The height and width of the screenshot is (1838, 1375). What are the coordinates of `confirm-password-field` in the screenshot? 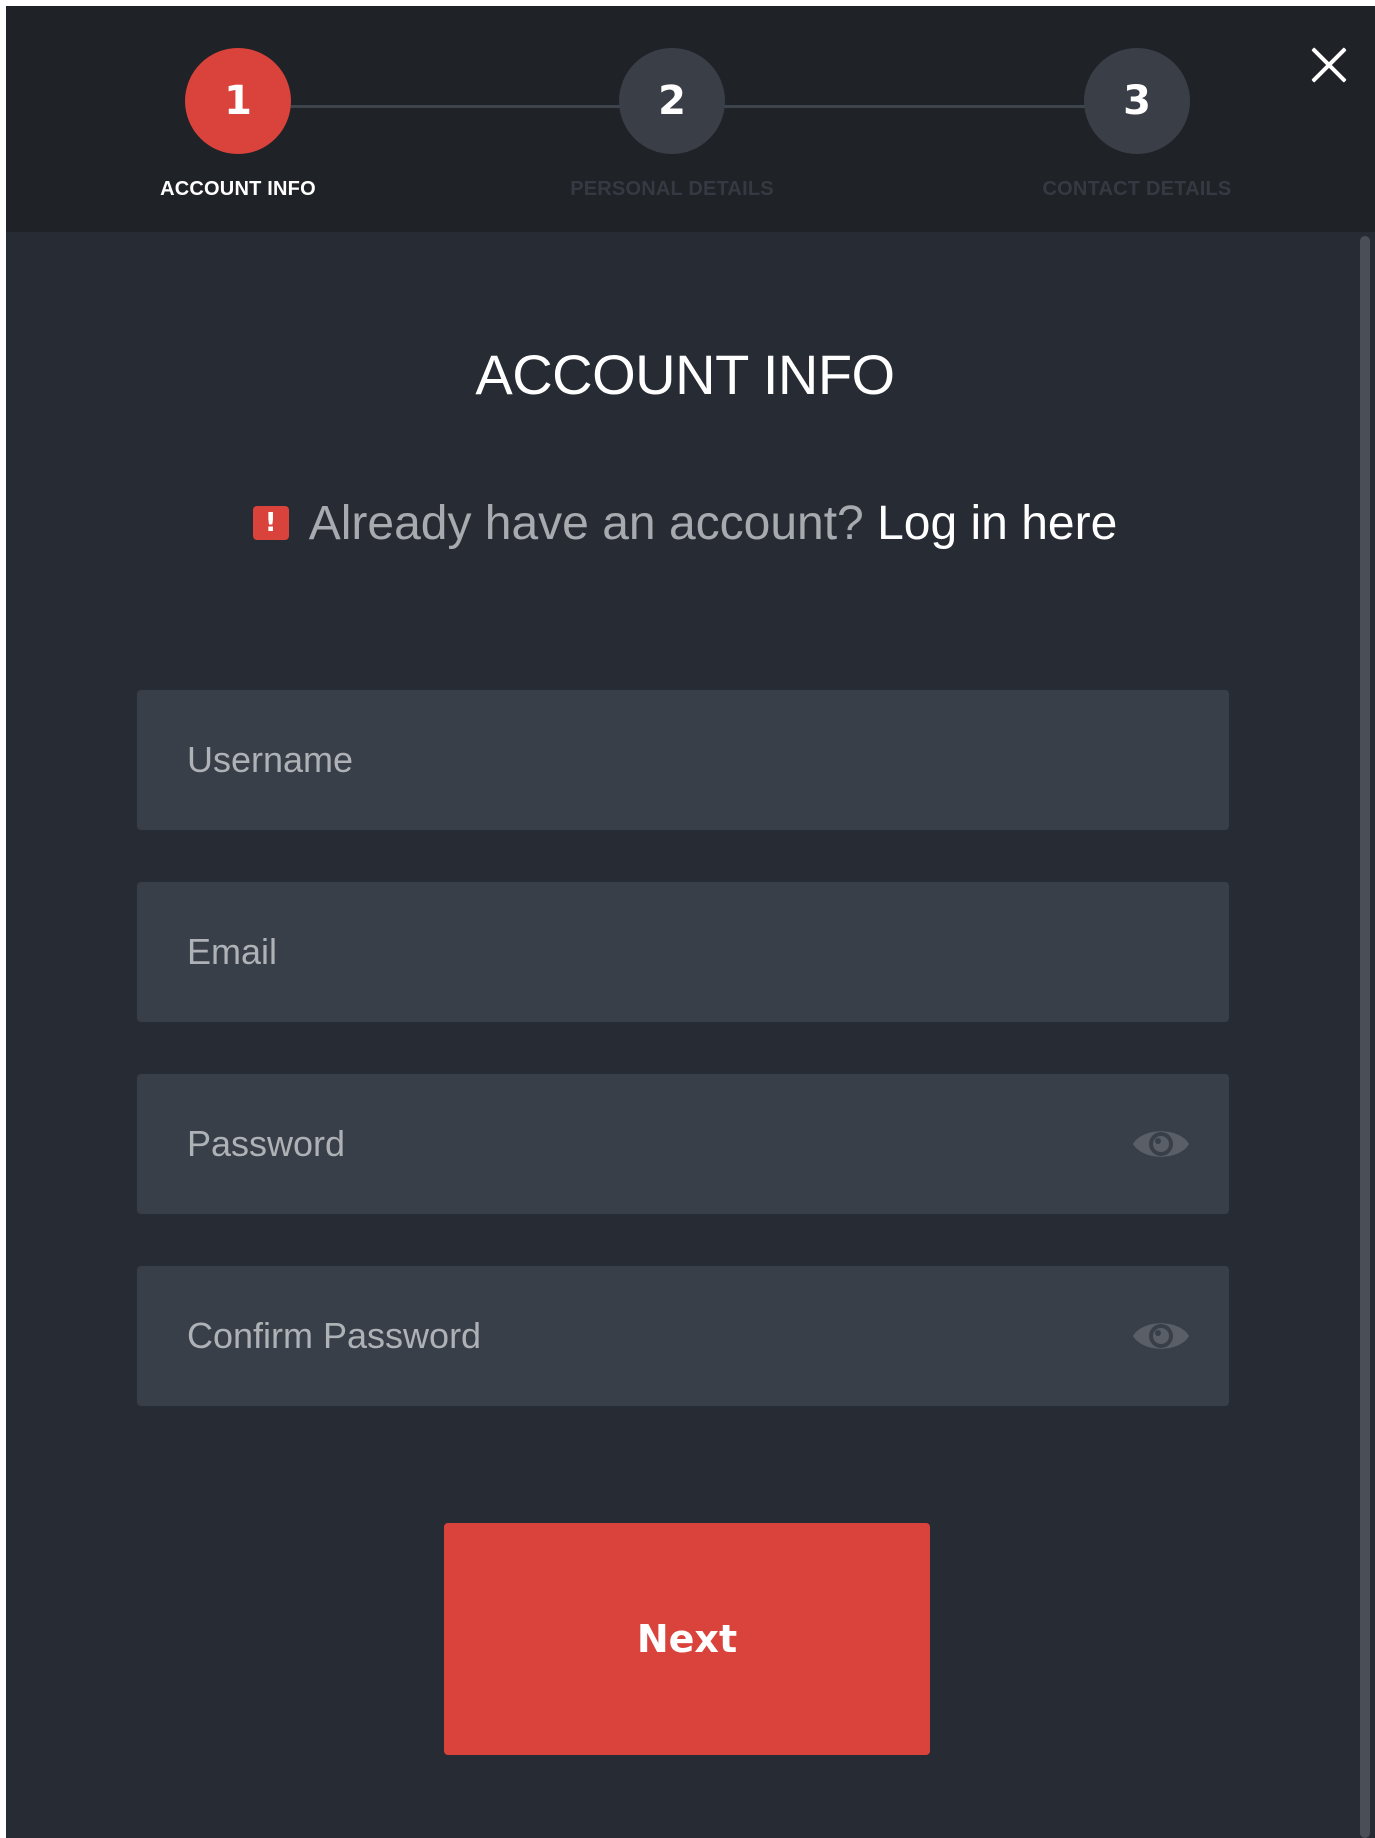 It's located at (683, 1336).